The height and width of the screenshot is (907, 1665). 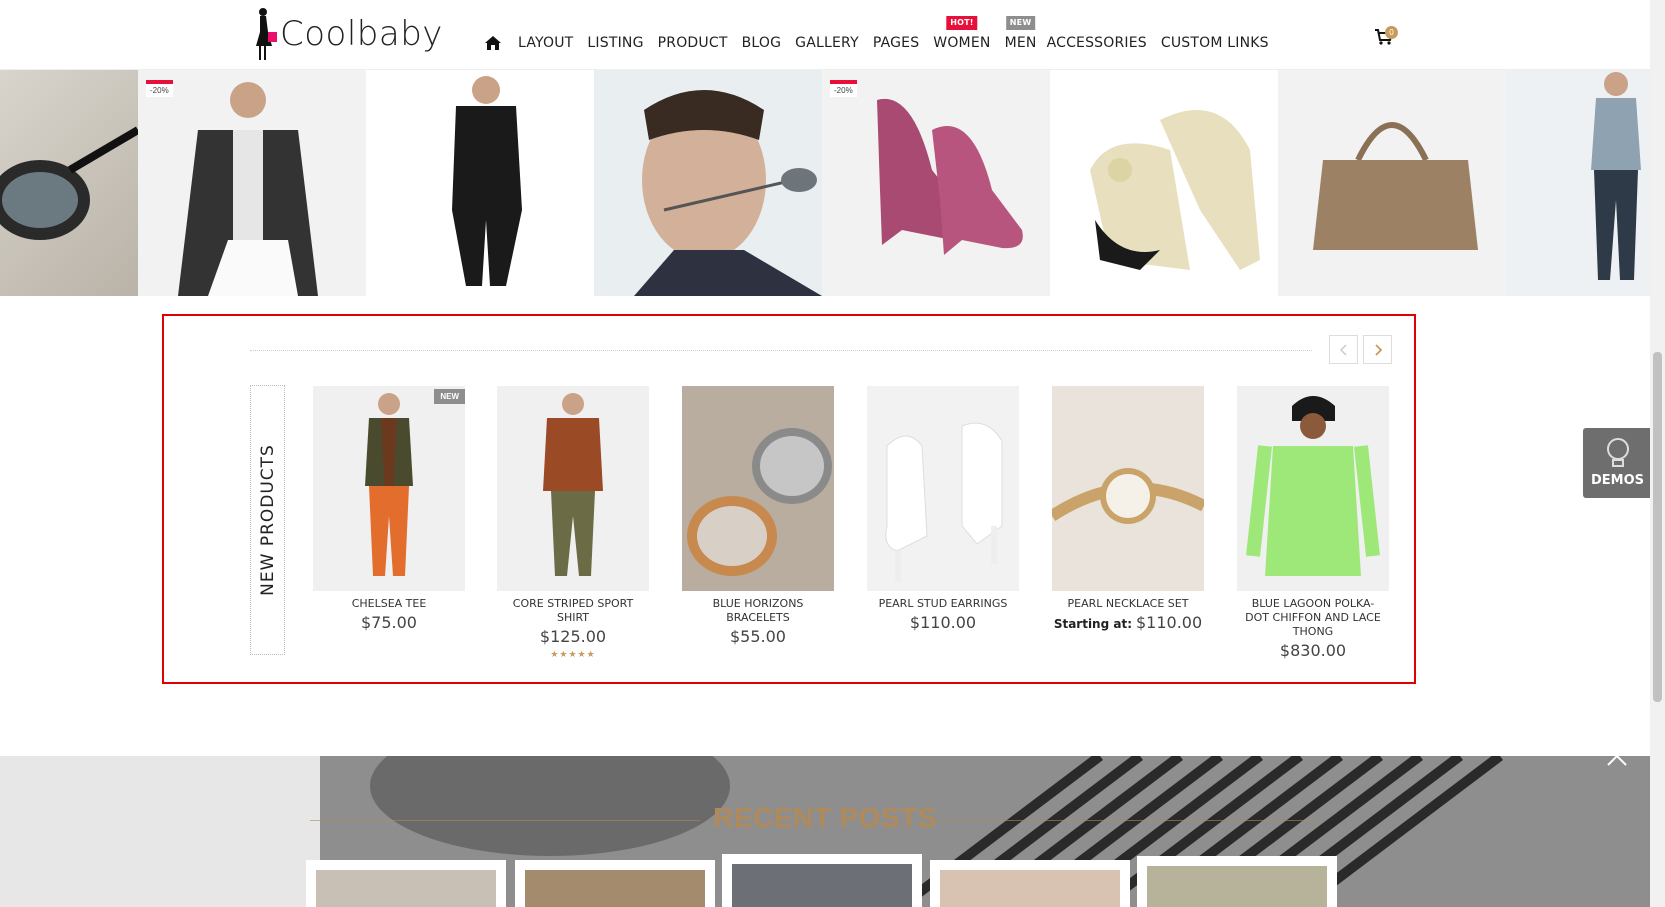 I want to click on prev-button, so click(x=1343, y=349).